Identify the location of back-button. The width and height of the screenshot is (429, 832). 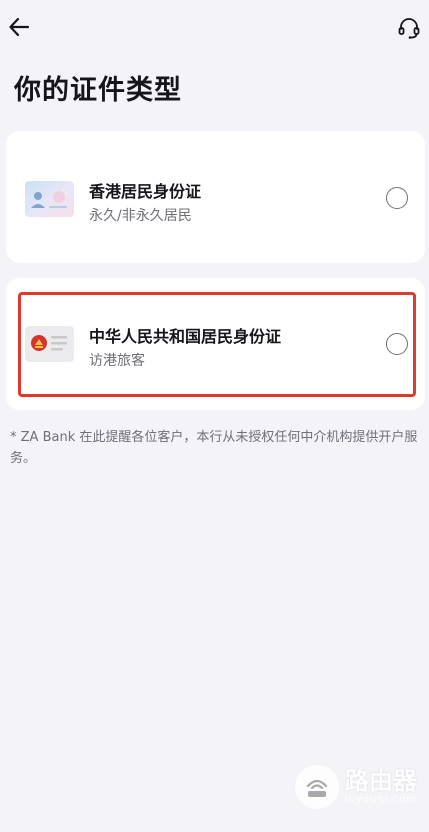
(19, 27).